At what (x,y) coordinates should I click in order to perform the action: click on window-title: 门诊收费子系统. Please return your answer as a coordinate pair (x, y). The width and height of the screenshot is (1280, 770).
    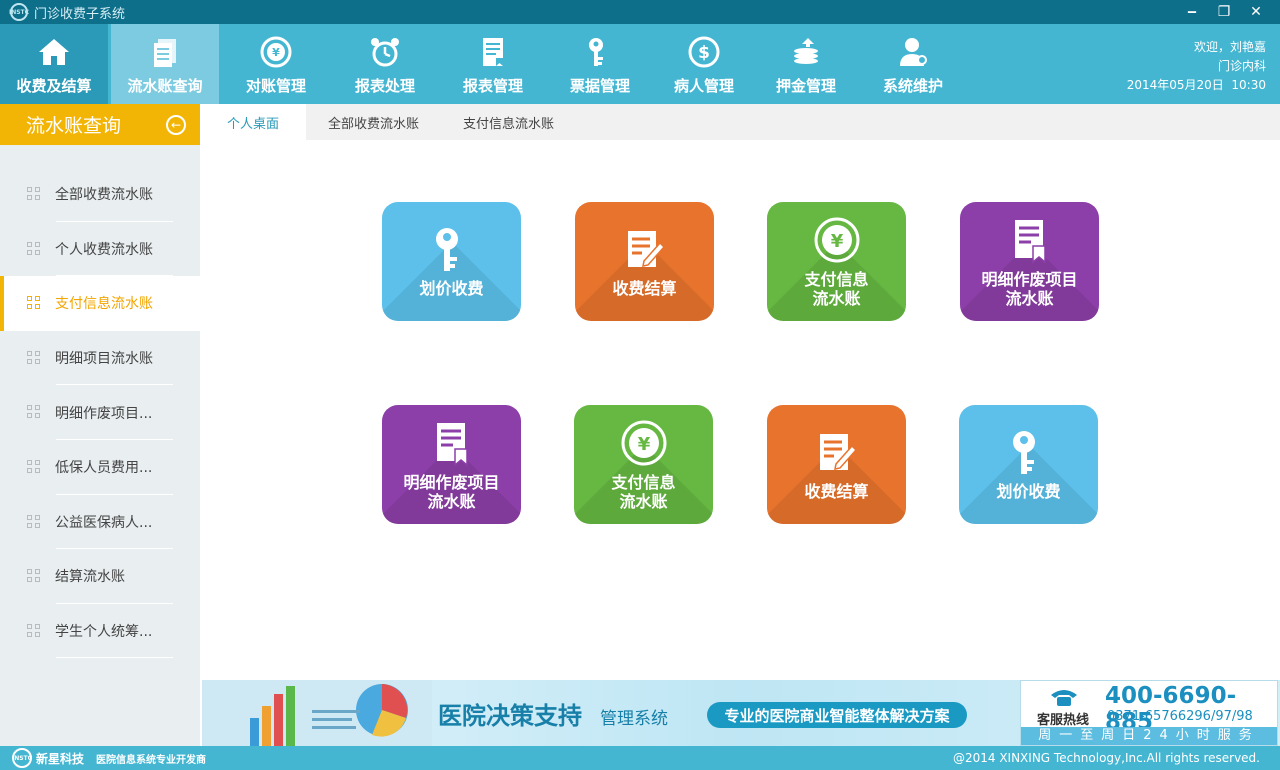
    Looking at the image, I should click on (80, 14).